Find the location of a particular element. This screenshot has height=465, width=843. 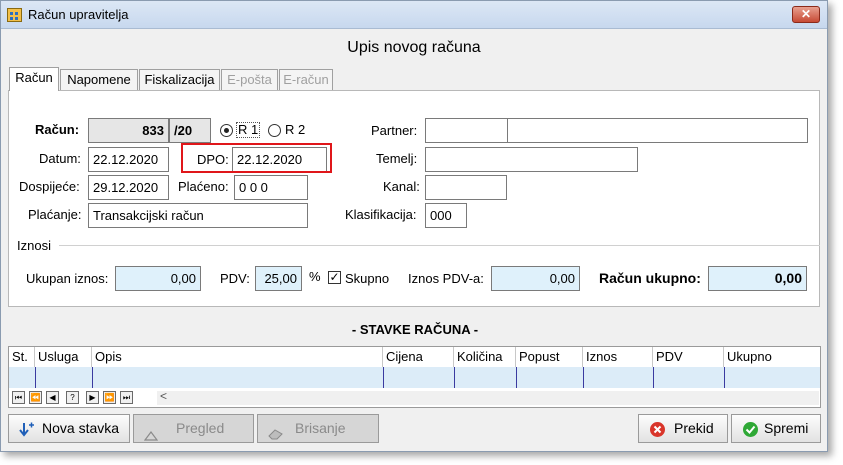

window-title: Račun upravitelja is located at coordinates (78, 14).